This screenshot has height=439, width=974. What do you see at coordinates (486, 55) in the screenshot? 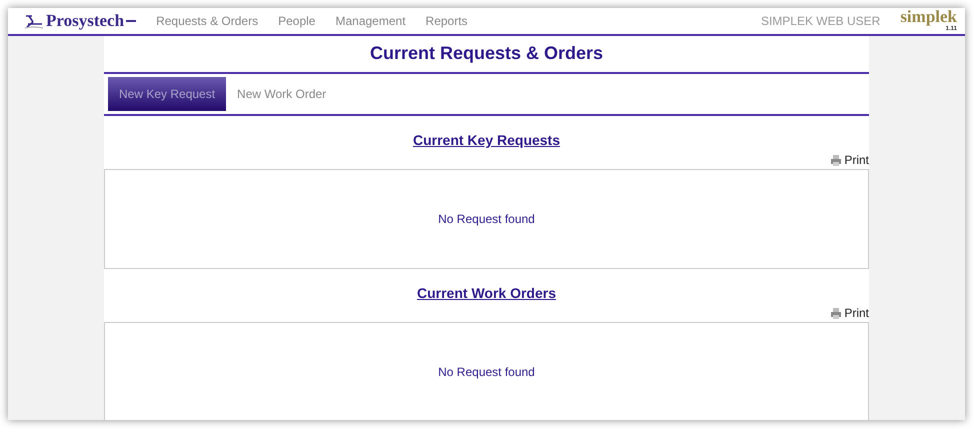
I see `page-title: Current Requests & Orders` at bounding box center [486, 55].